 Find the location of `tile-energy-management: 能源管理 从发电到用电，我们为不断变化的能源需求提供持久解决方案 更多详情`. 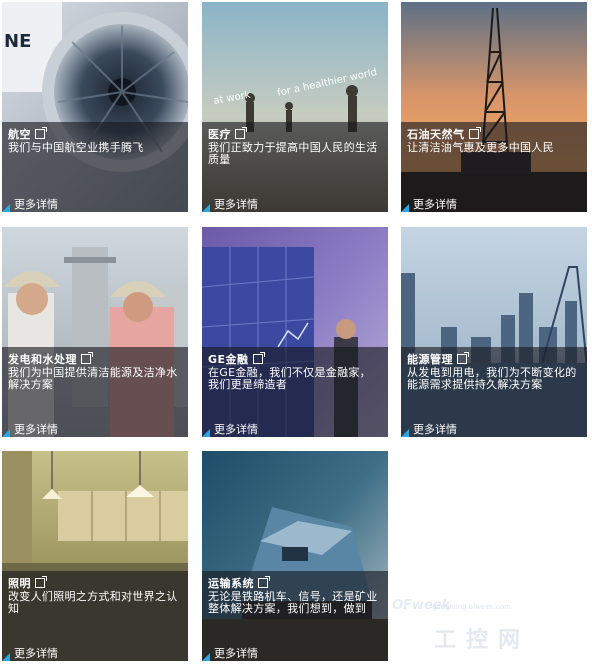

tile-energy-management: 能源管理 从发电到用电，我们为不断变化的能源需求提供持久解决方案 更多详情 is located at coordinates (494, 332).